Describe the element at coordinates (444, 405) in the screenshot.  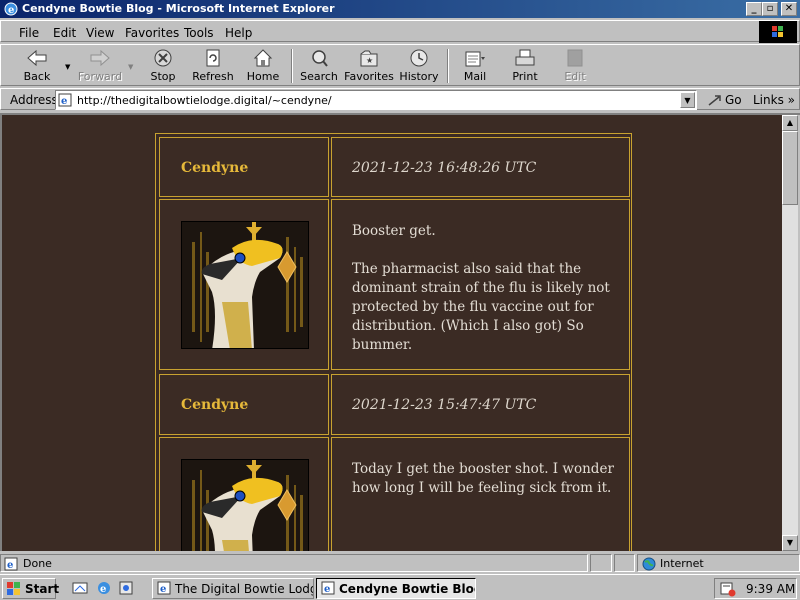
I see `post-timestamp: 2021-12-23 15:47:47 UTC` at that location.